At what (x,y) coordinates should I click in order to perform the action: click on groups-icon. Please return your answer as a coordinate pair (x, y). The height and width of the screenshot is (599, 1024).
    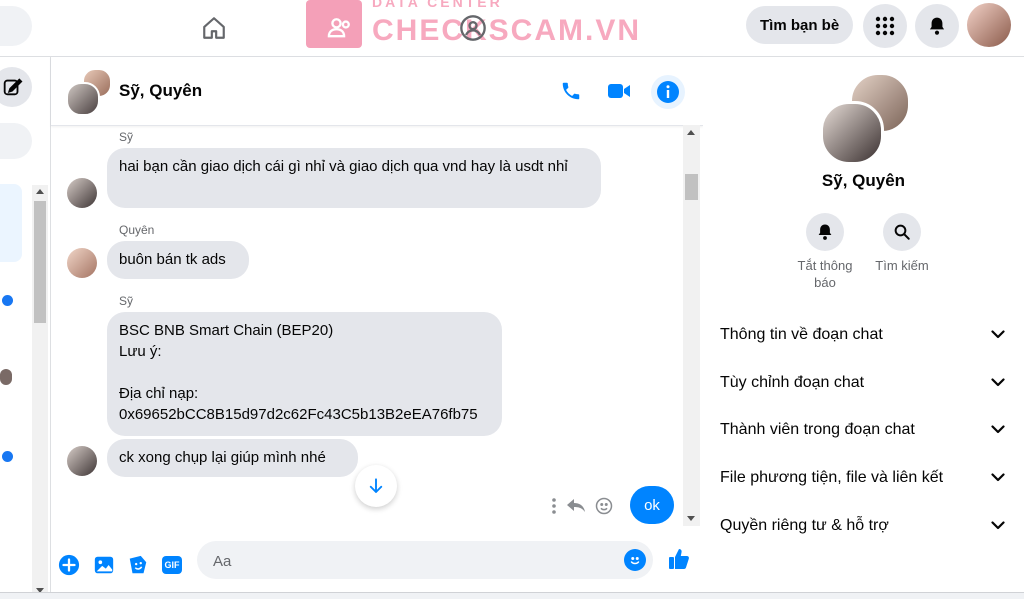
    Looking at the image, I should click on (473, 28).